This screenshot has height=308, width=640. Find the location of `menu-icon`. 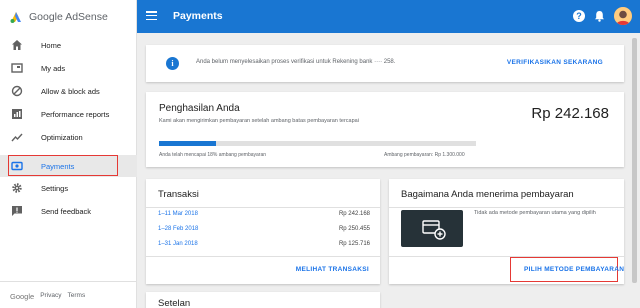

menu-icon is located at coordinates (151, 16).